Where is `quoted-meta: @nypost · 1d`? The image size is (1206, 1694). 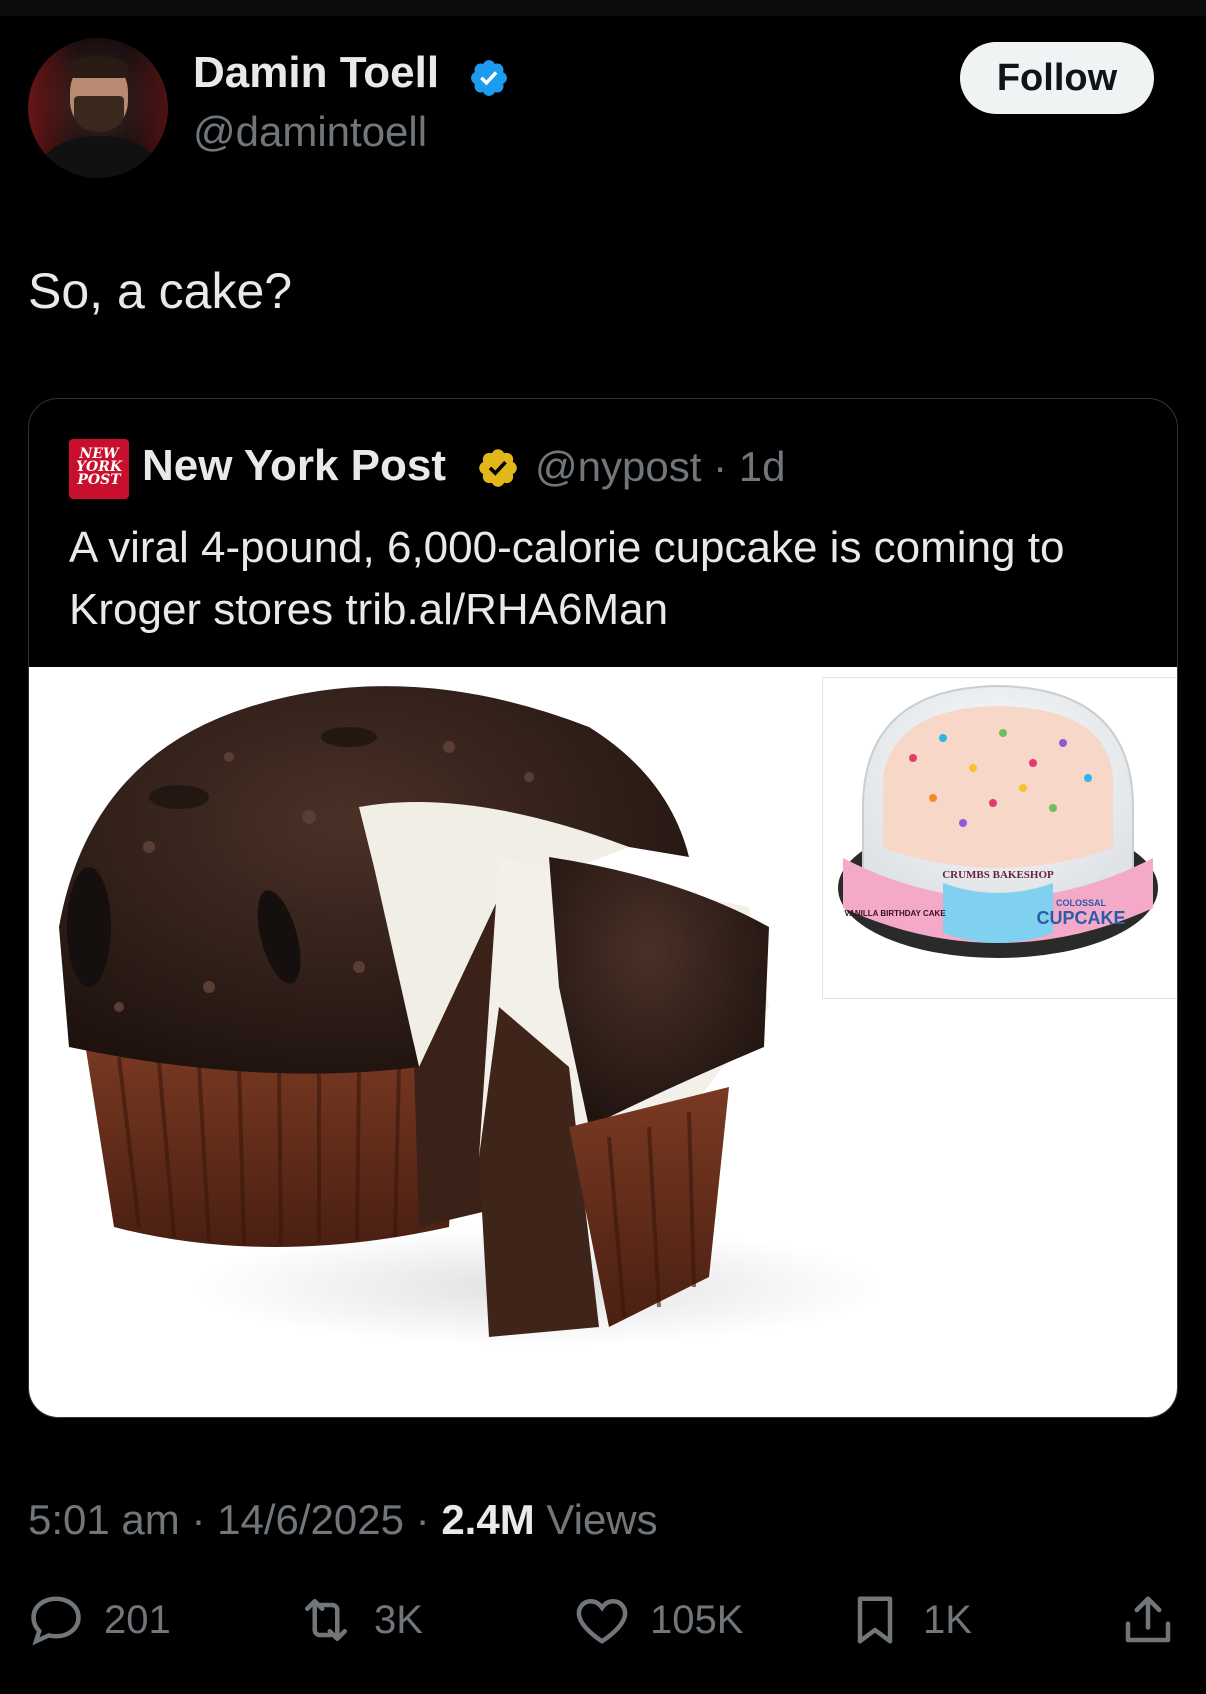 quoted-meta: @nypost · 1d is located at coordinates (660, 467).